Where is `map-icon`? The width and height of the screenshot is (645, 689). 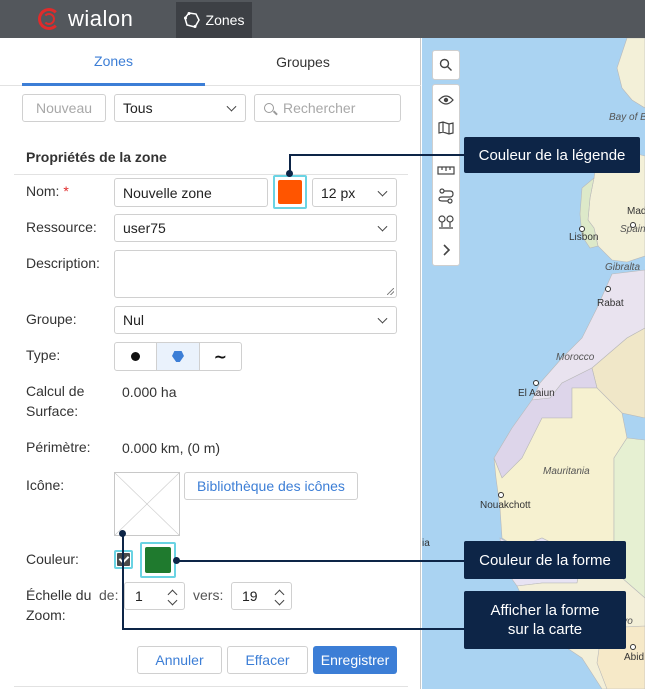
map-icon is located at coordinates (446, 128).